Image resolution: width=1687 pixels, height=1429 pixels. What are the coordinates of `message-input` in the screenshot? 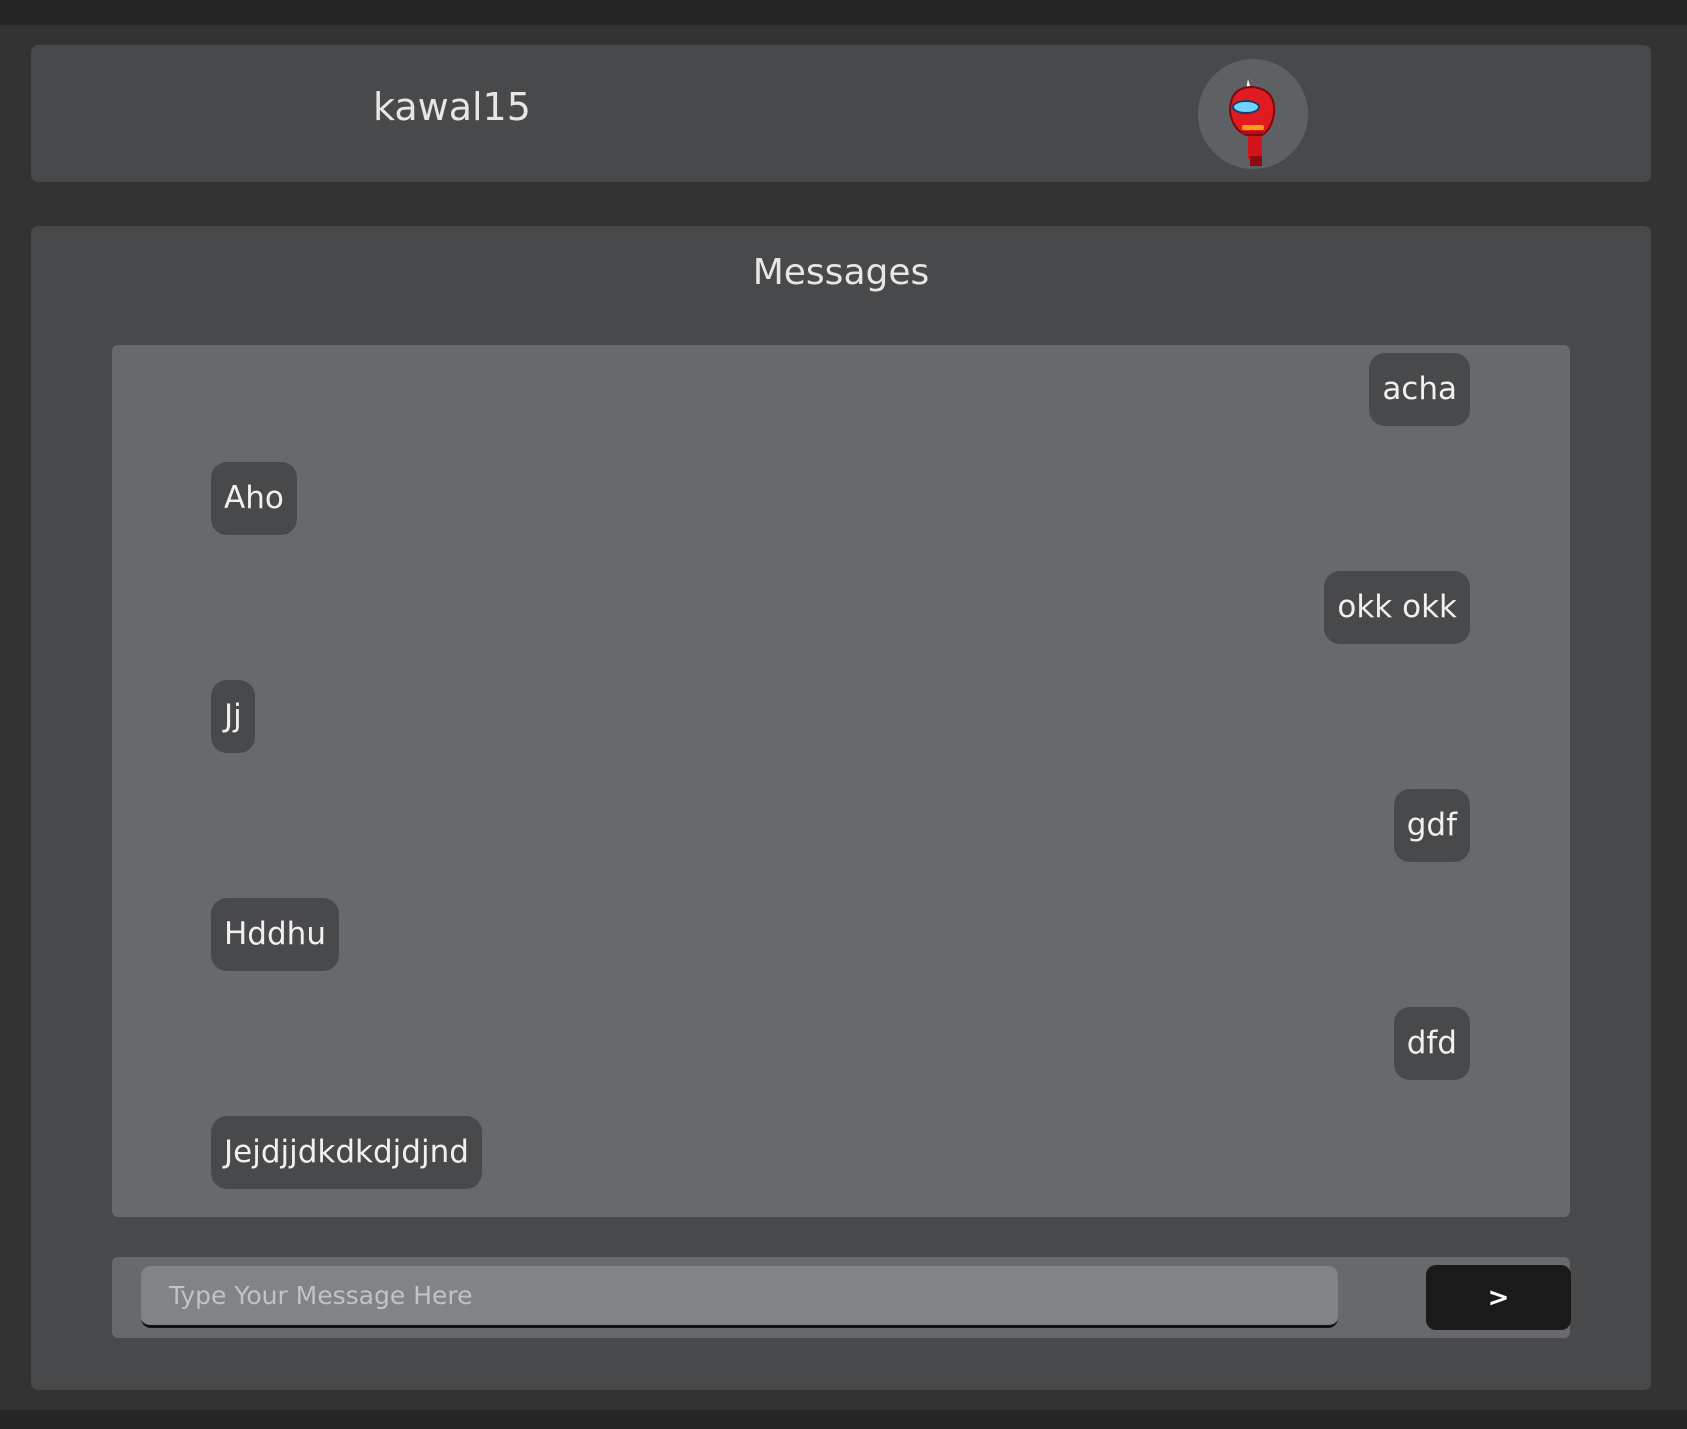 It's located at (739, 1297).